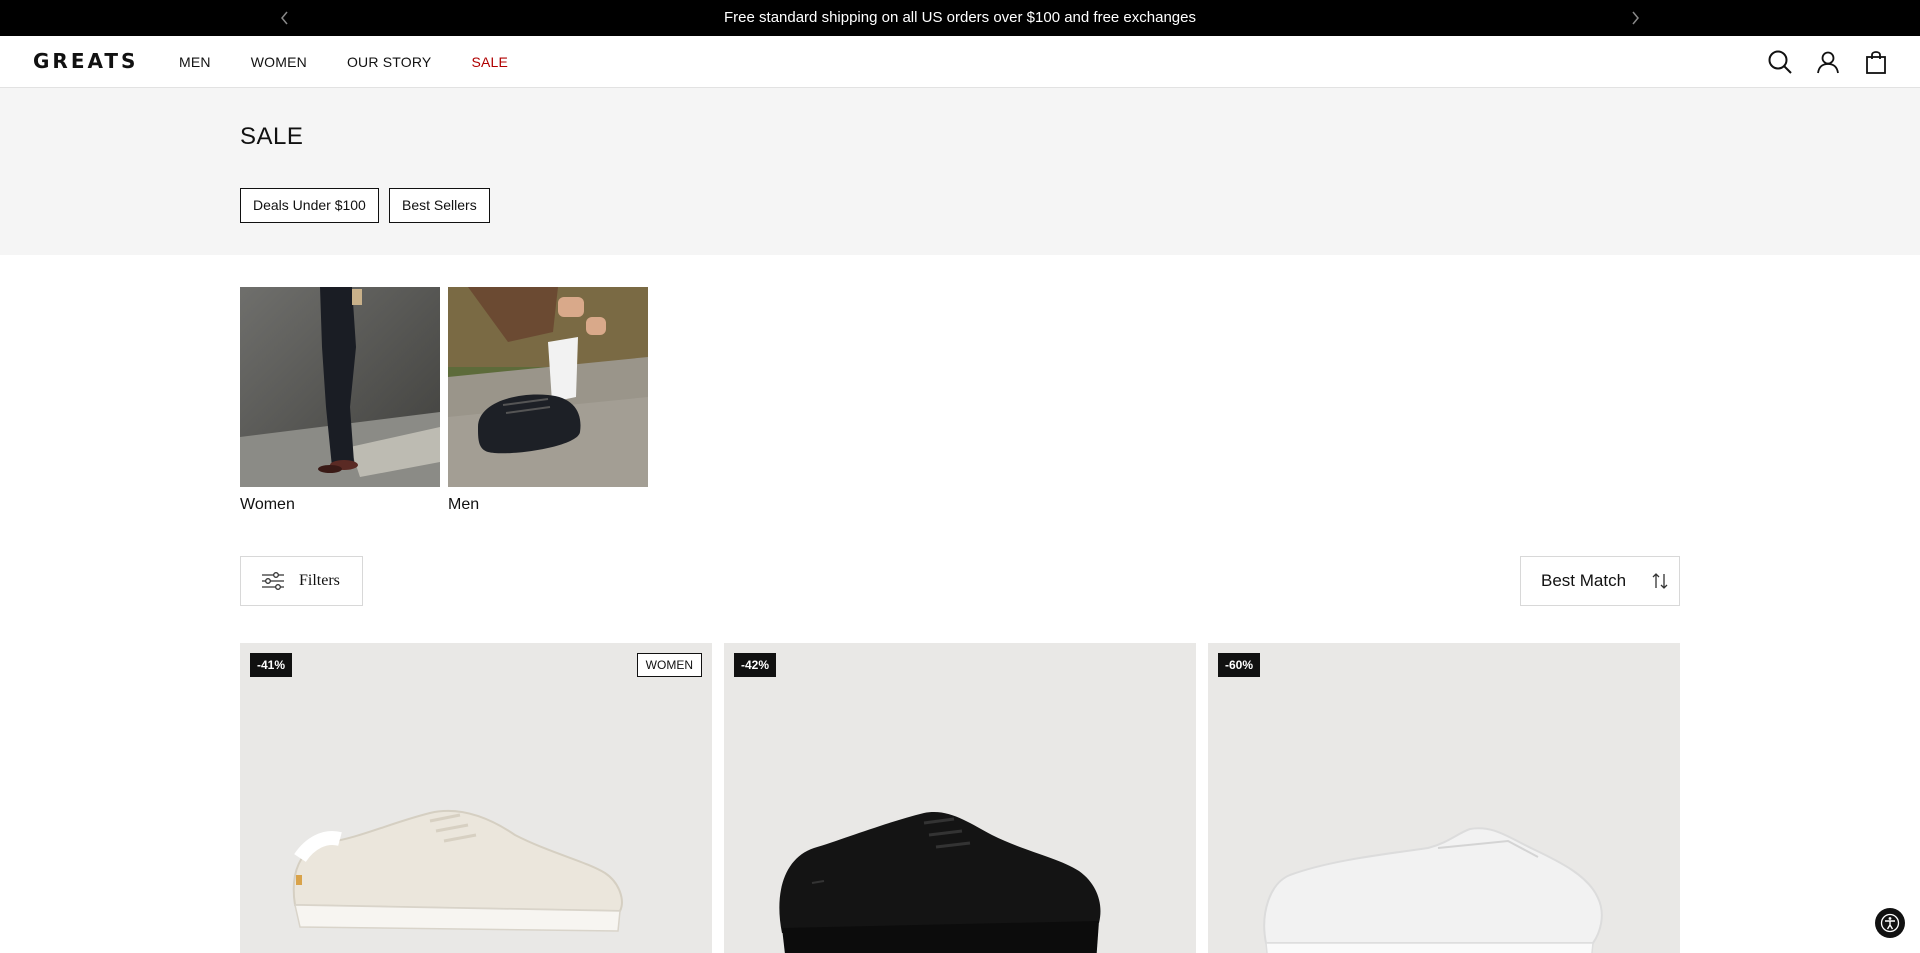 The width and height of the screenshot is (1920, 953). I want to click on page-title: SALE, so click(272, 136).